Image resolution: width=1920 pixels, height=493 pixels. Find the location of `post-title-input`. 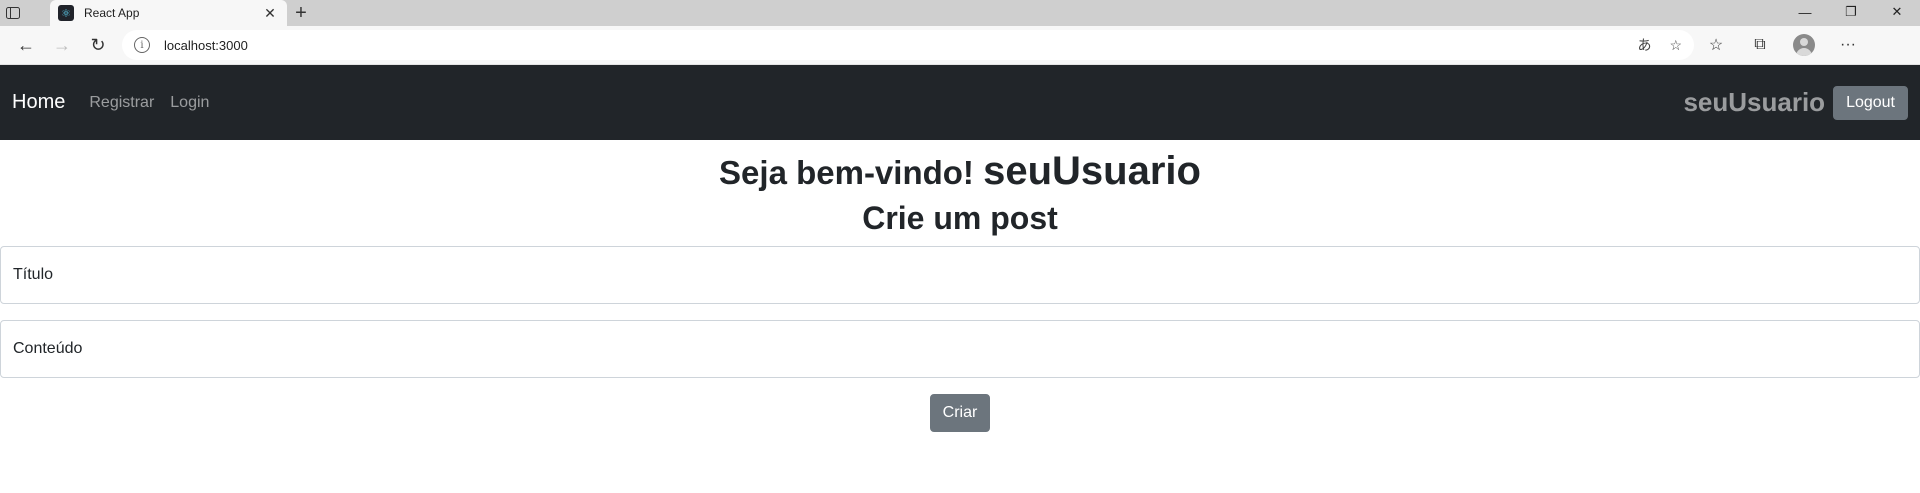

post-title-input is located at coordinates (960, 275).